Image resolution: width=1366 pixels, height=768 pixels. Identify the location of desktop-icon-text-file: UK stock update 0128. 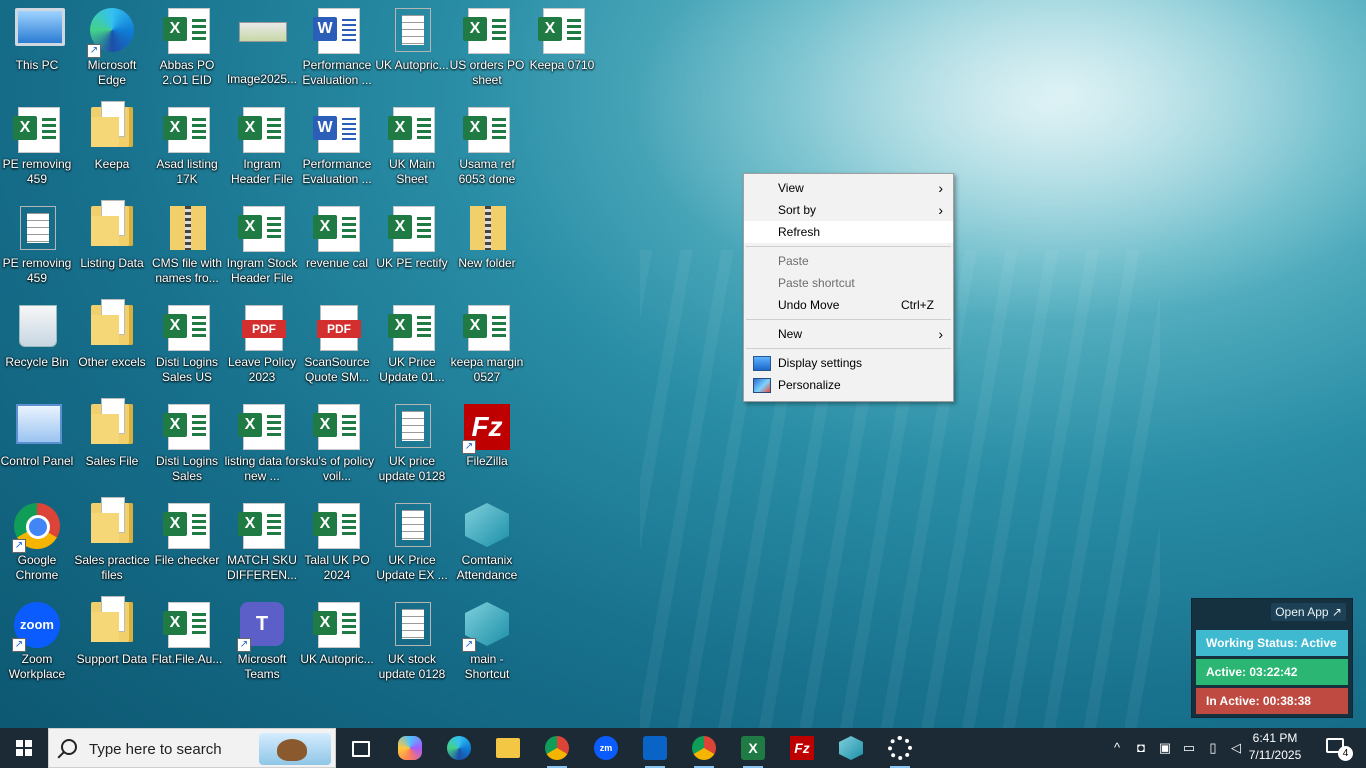
(412, 642).